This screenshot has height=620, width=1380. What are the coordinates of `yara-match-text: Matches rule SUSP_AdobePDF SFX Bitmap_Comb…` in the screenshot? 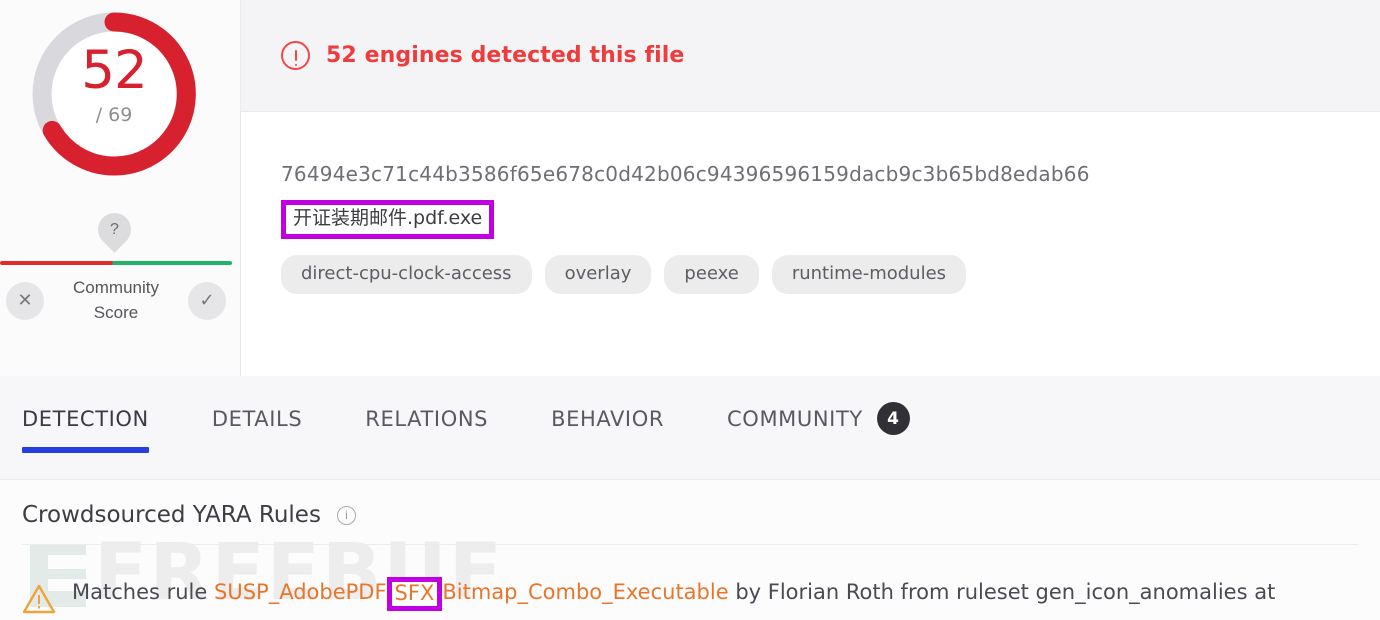 It's located at (674, 594).